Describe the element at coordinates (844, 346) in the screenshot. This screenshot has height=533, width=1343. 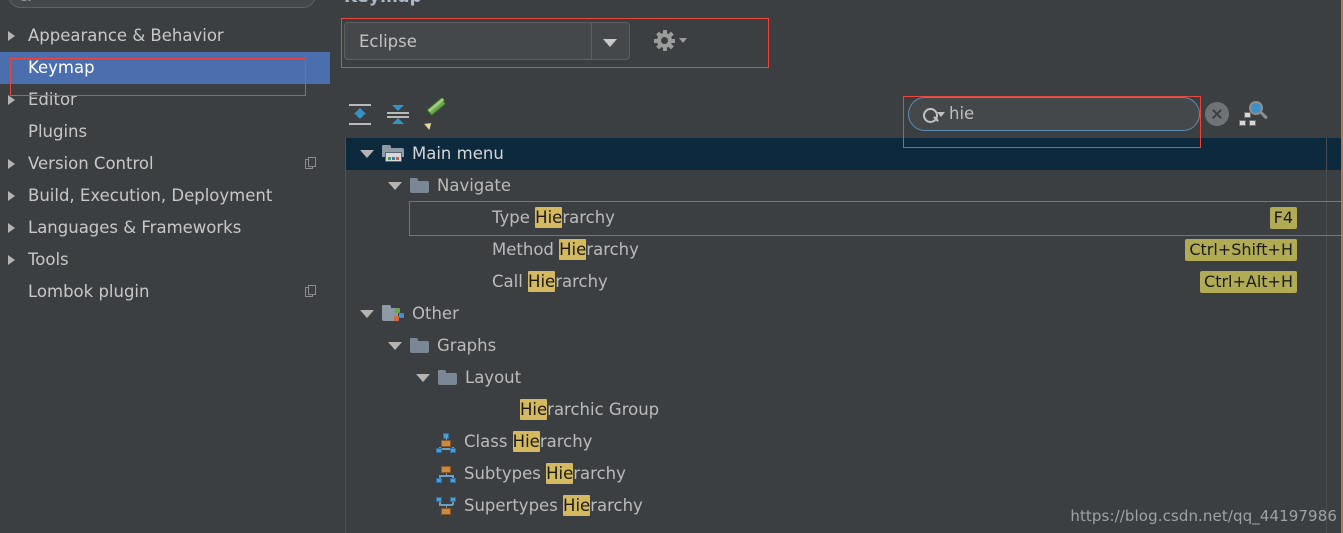
I see `tree-row: Graphs` at that location.